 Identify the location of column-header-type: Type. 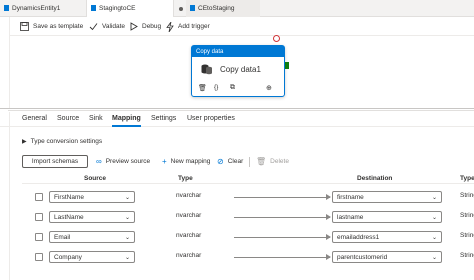
(185, 178).